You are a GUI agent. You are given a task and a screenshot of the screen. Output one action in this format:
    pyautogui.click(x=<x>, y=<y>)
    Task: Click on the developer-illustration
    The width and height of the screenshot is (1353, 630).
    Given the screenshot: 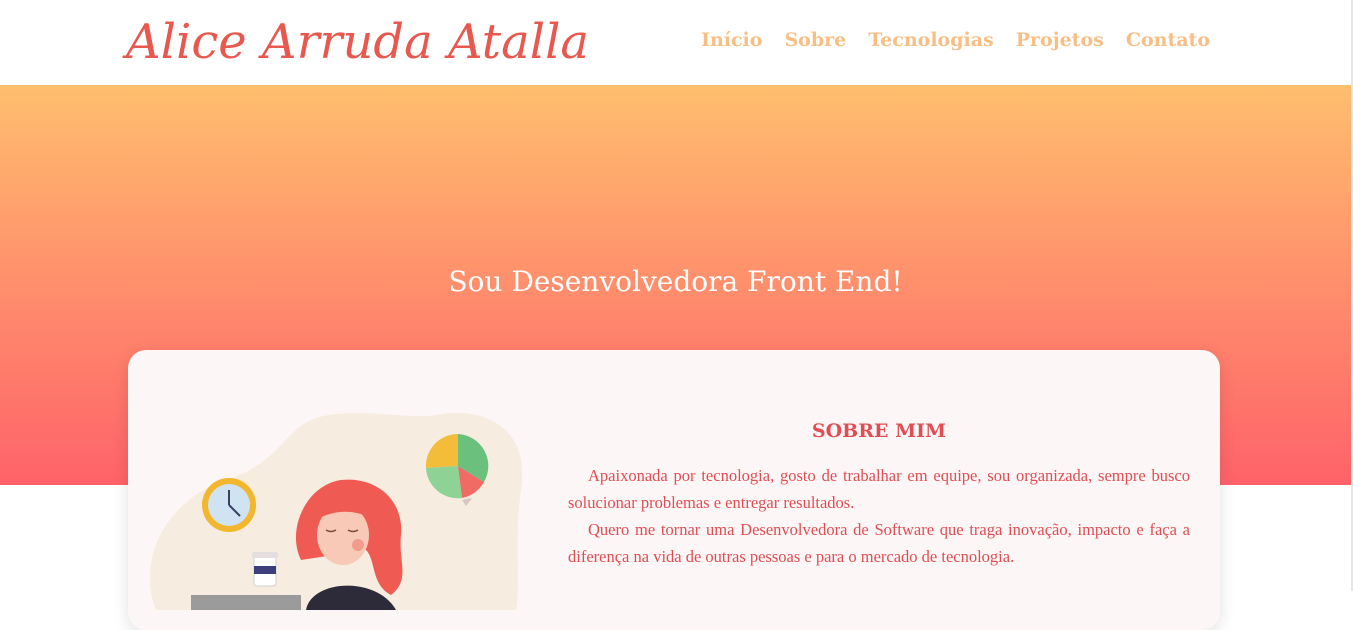 What is the action you would take?
    pyautogui.click(x=336, y=511)
    